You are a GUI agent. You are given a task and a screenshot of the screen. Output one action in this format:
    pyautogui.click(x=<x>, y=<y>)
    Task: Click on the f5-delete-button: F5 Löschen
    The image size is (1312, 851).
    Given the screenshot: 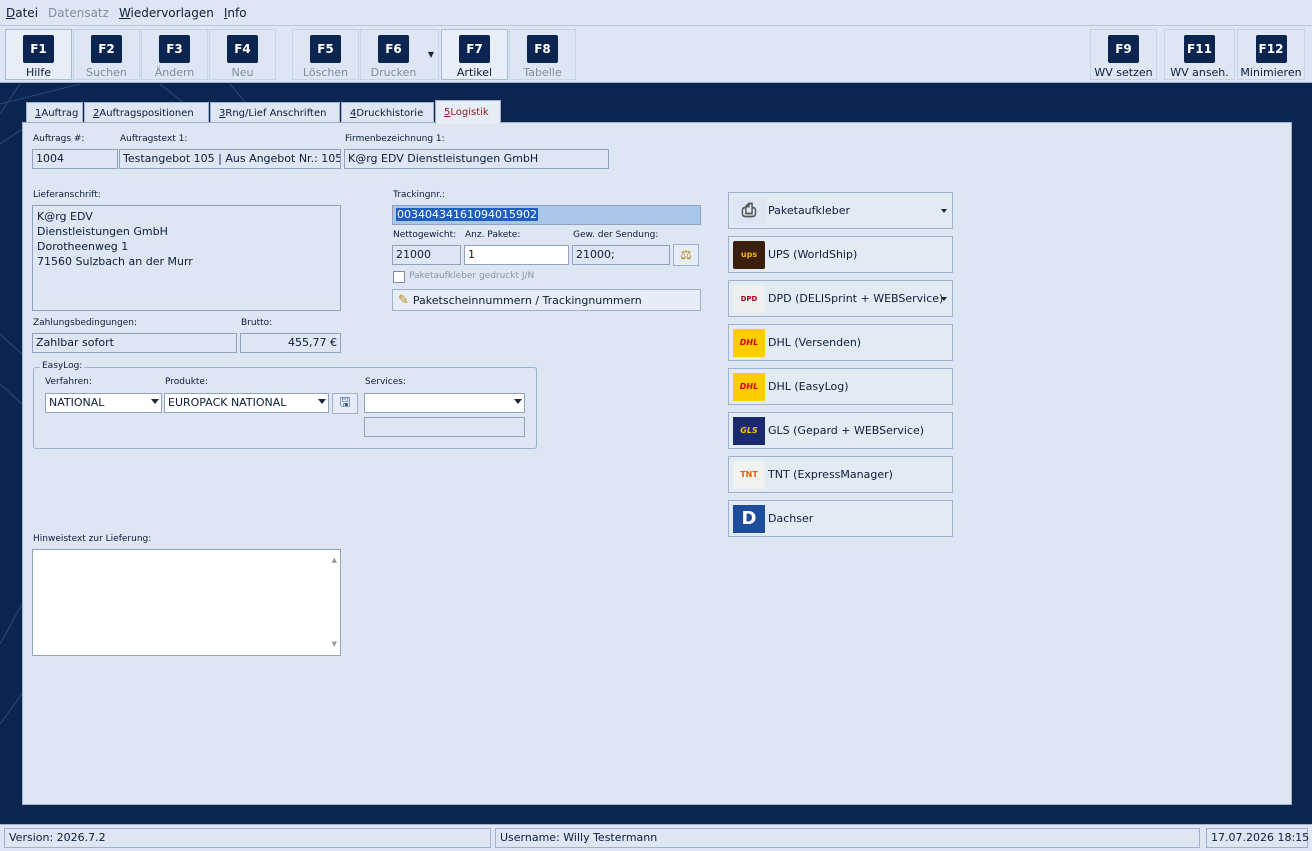 What is the action you would take?
    pyautogui.click(x=325, y=54)
    